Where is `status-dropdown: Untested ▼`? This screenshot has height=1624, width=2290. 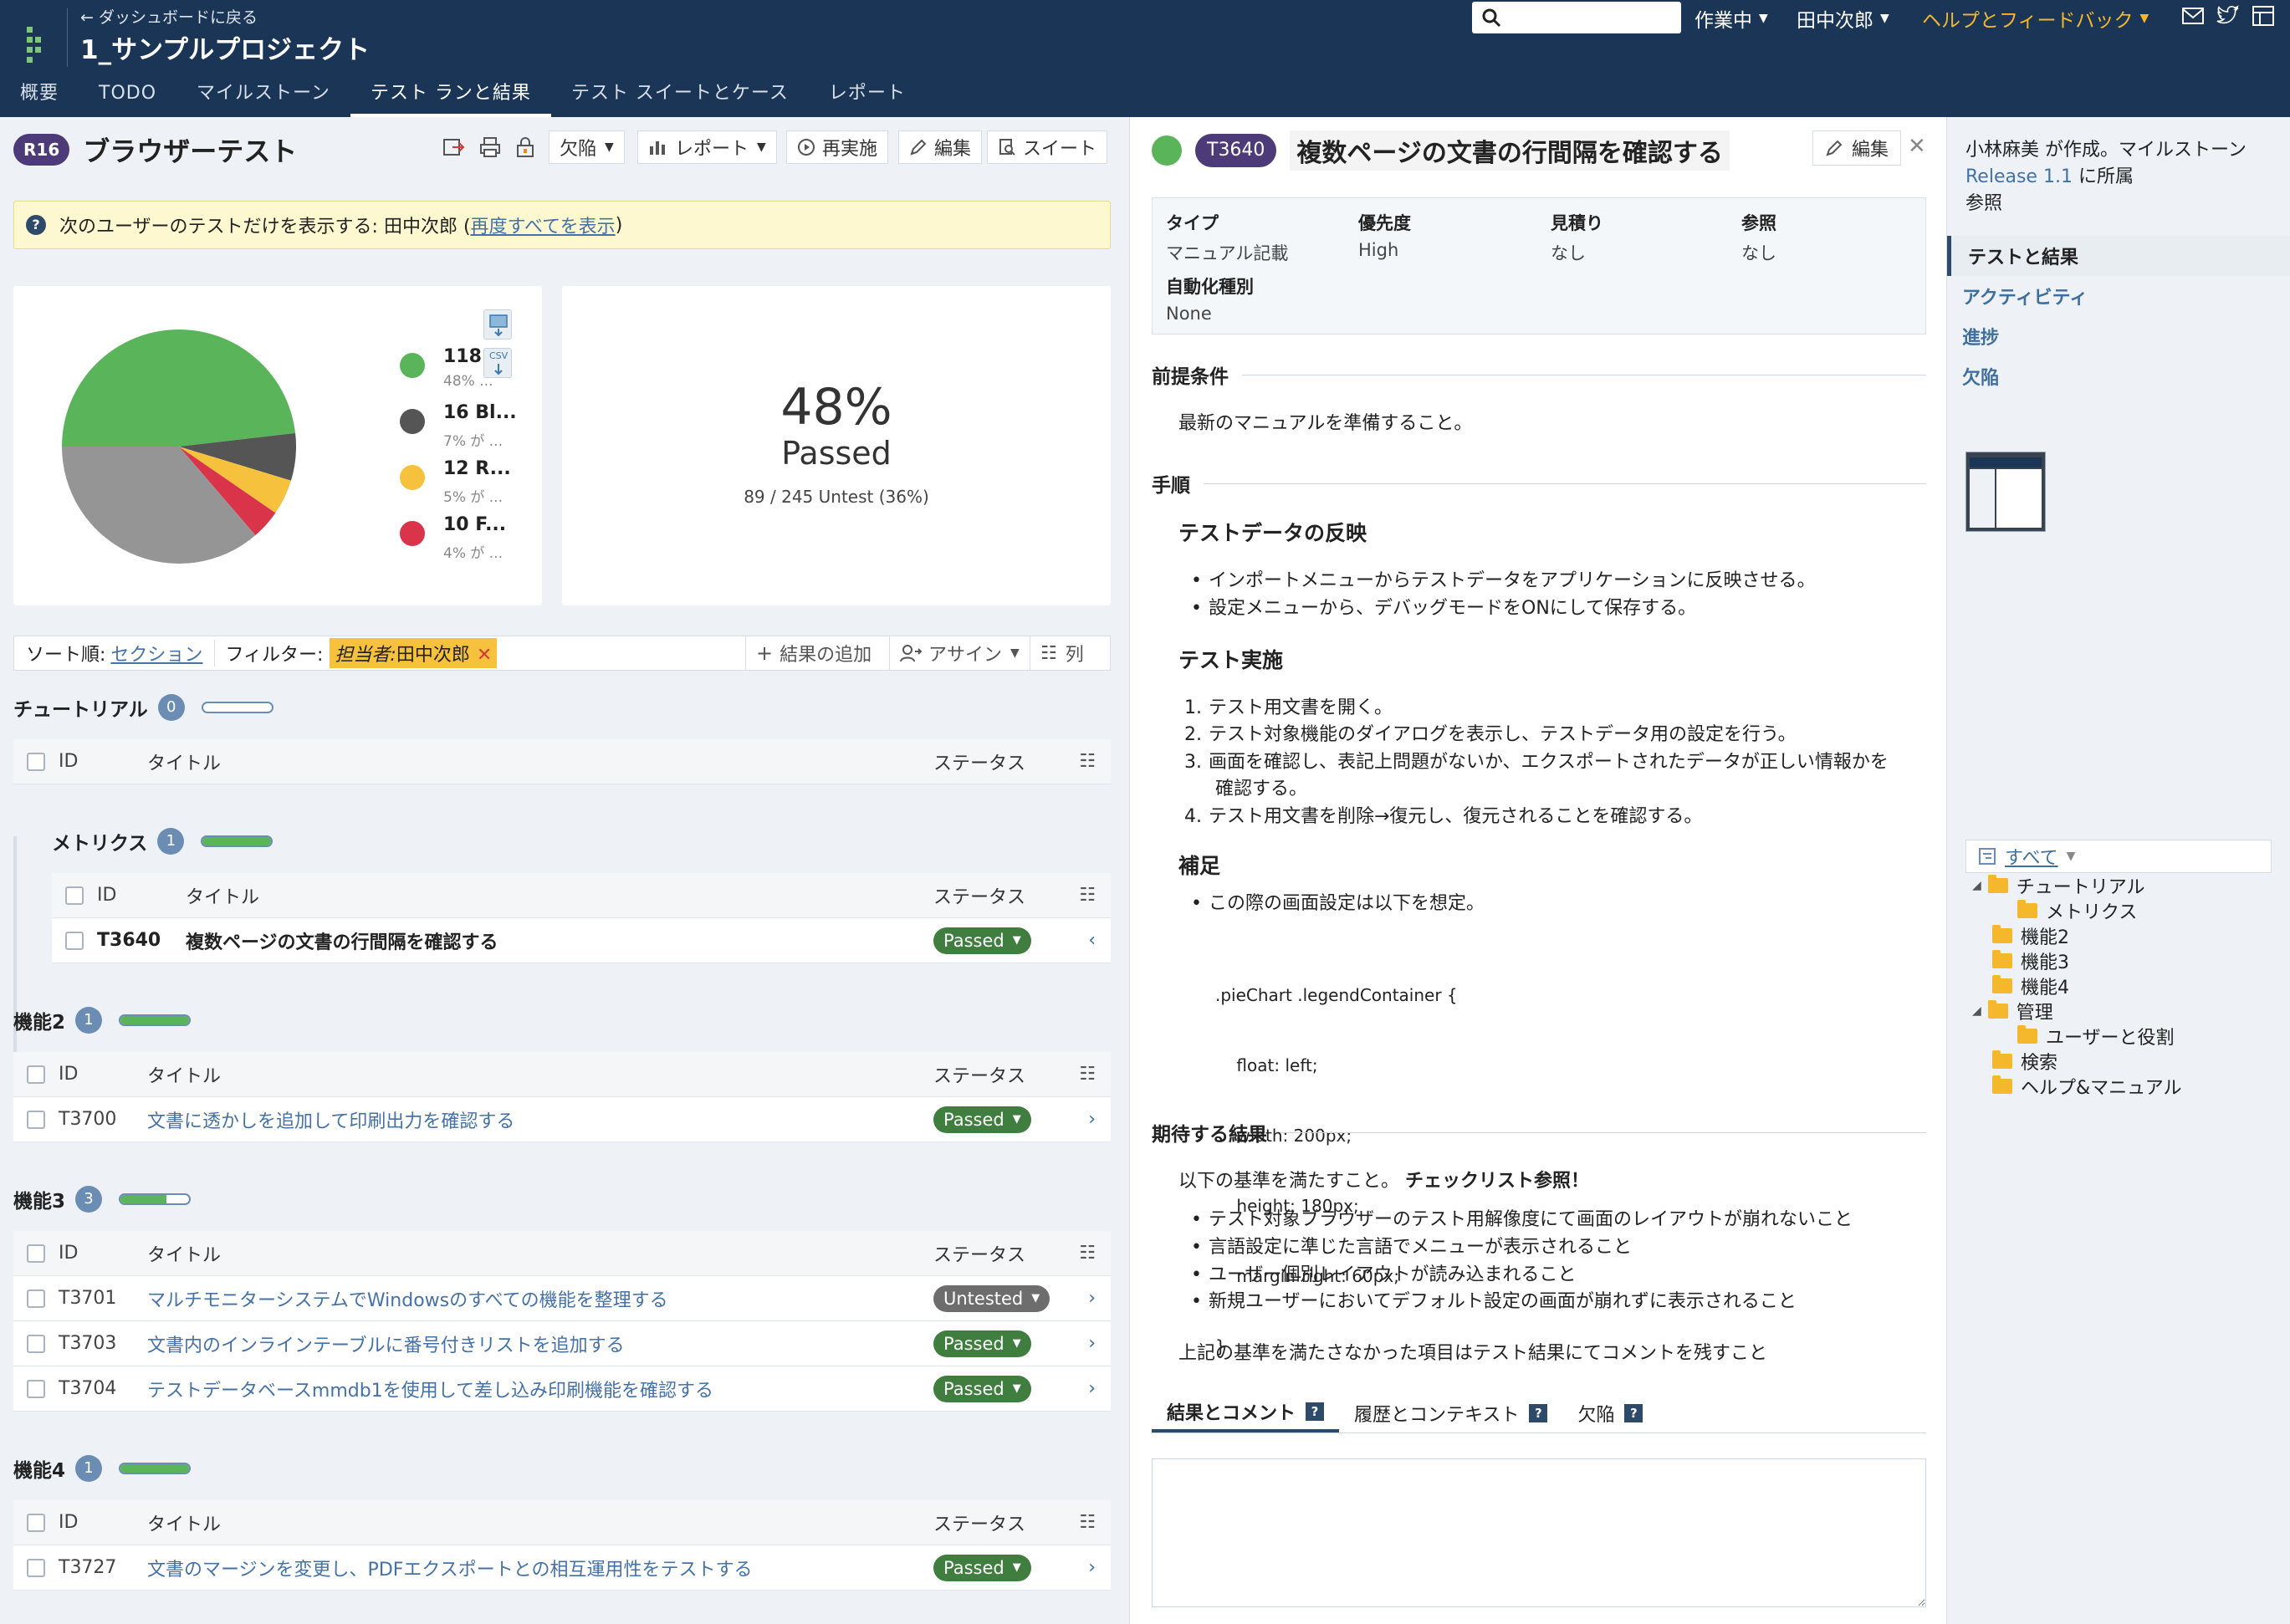
status-dropdown: Untested ▼ is located at coordinates (992, 1298).